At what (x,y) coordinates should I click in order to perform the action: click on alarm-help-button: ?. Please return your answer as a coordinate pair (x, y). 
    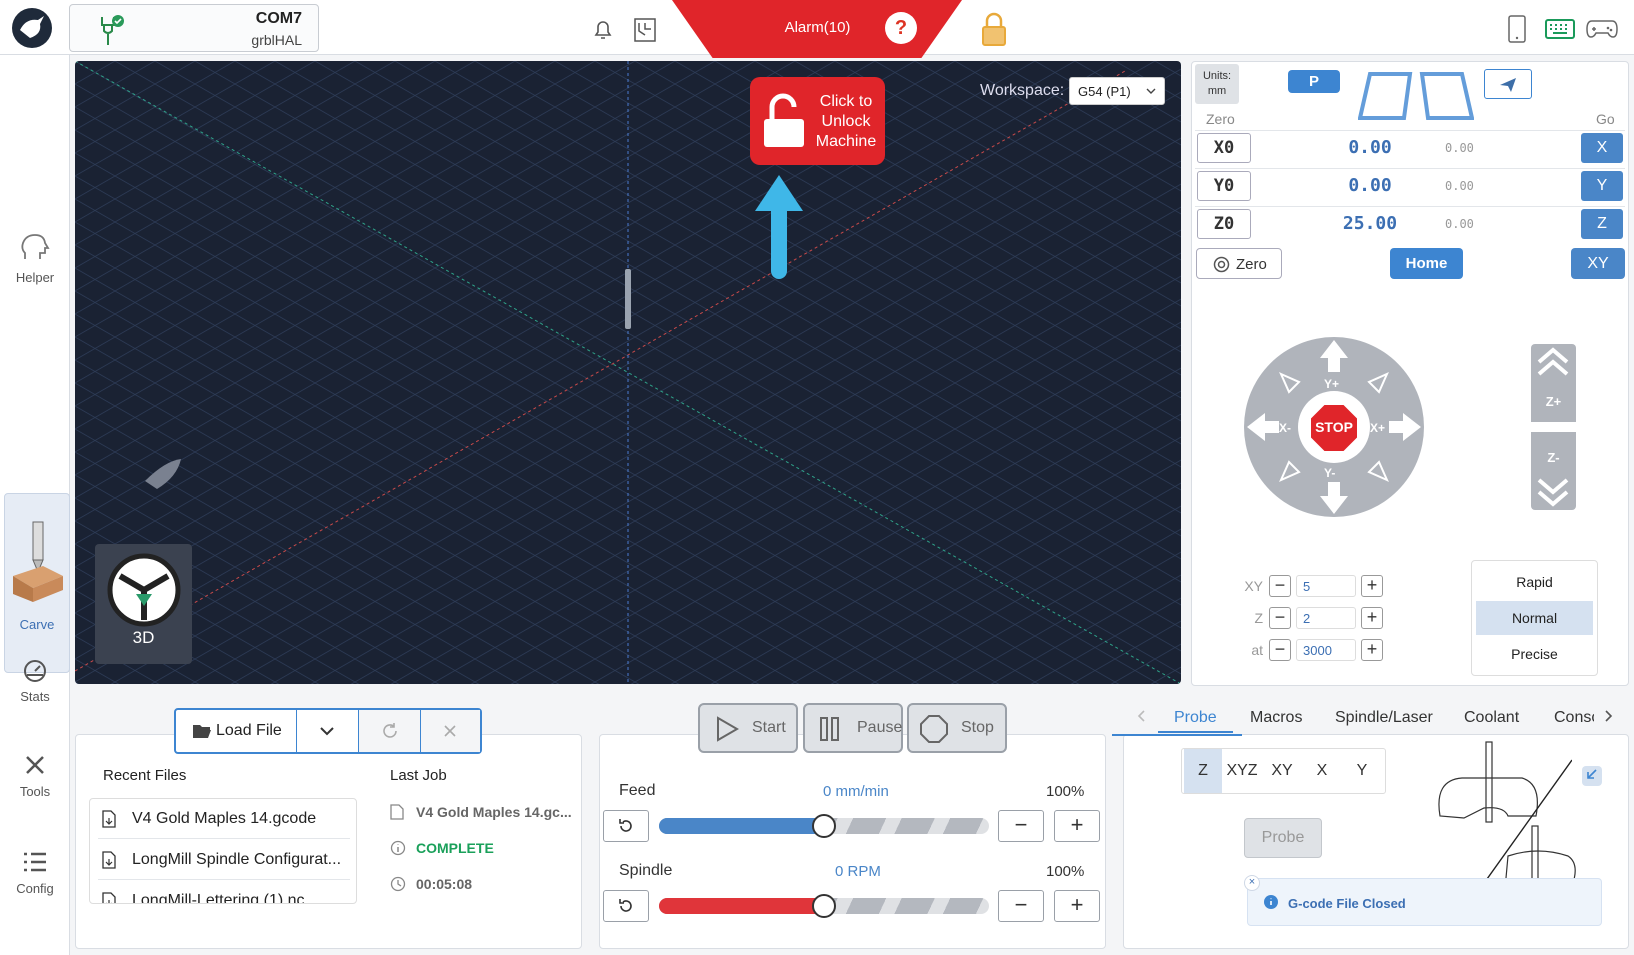
    Looking at the image, I should click on (901, 28).